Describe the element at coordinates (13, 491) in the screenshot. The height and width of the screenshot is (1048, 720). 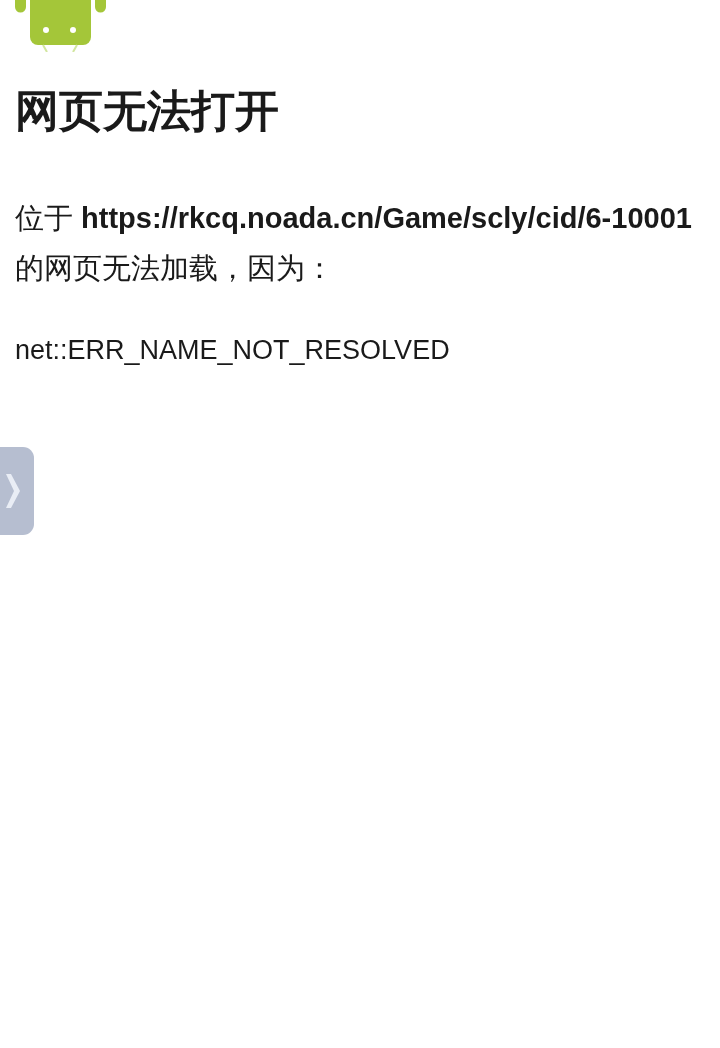
I see `chevron-right-icon` at that location.